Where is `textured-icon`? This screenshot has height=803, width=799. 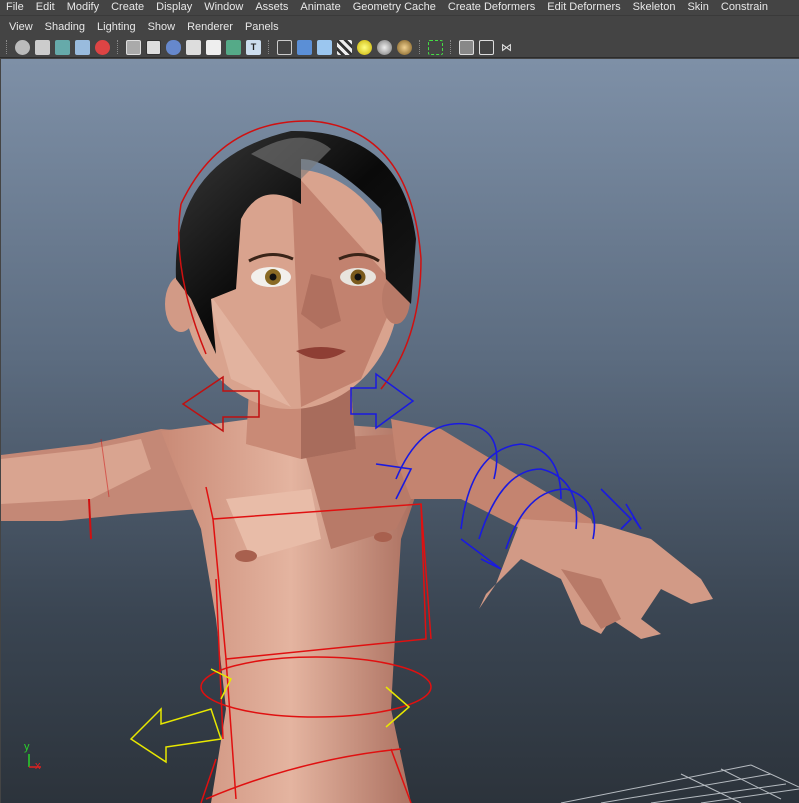
textured-icon is located at coordinates (324, 47).